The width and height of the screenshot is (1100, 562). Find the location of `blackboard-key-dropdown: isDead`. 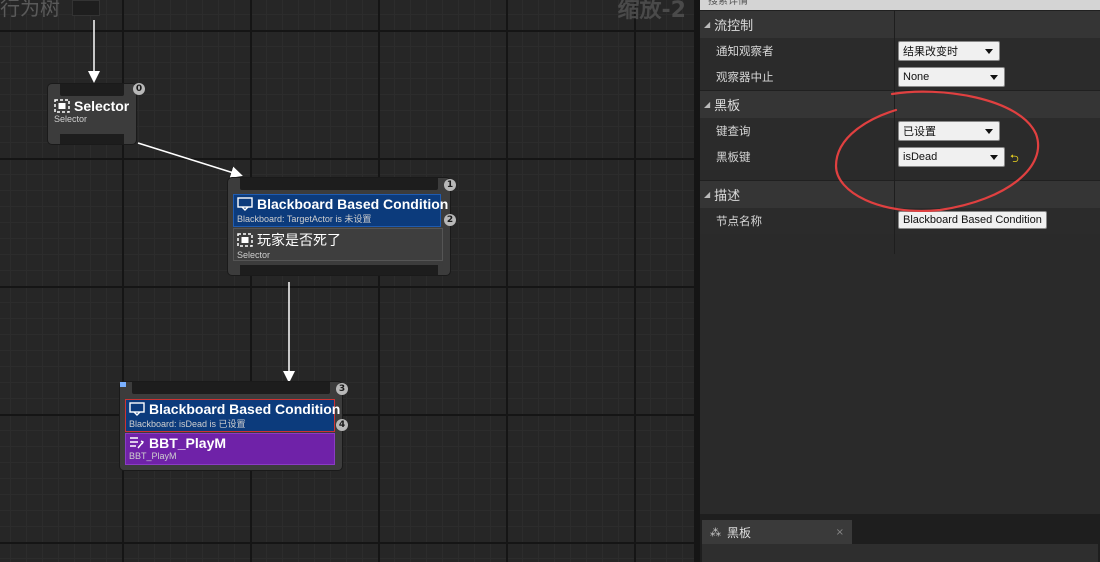

blackboard-key-dropdown: isDead is located at coordinates (951, 157).